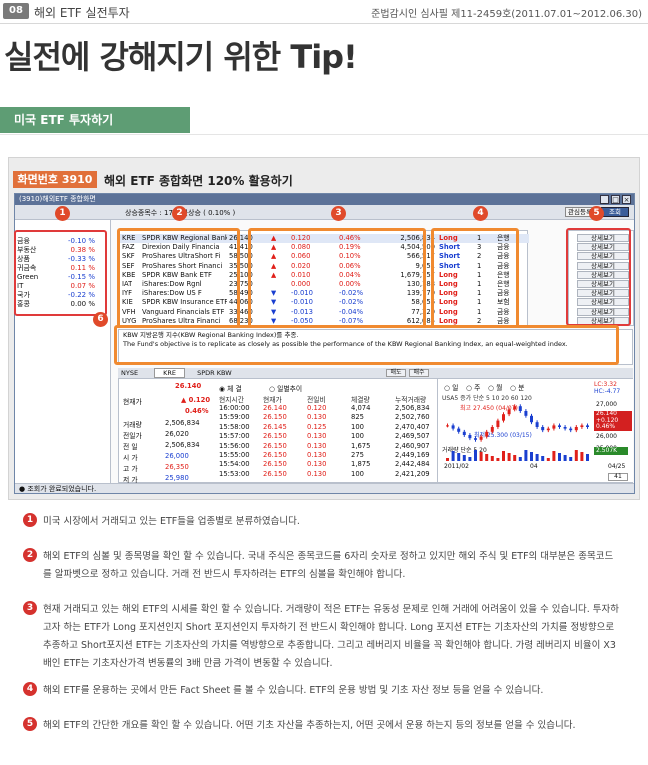 The image size is (648, 765). I want to click on radio-trades: ◉ 체 결, so click(230, 388).